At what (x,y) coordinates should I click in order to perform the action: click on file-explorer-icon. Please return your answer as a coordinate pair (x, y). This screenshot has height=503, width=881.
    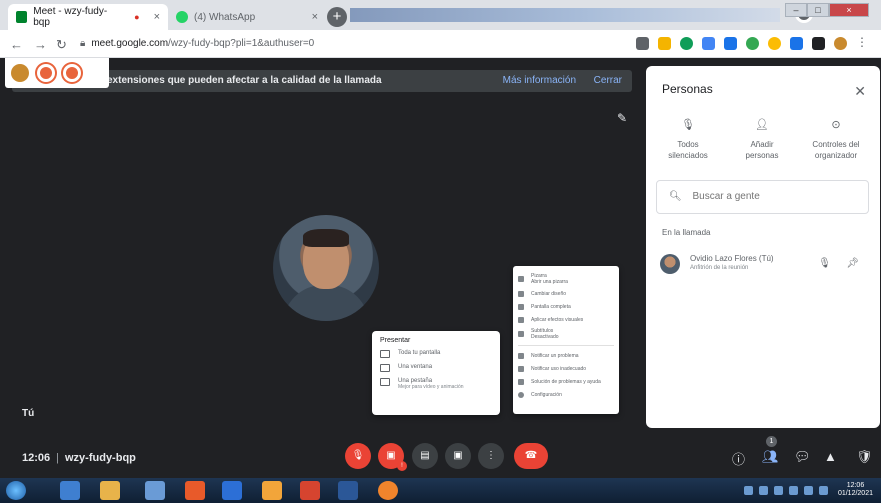
    Looking at the image, I should click on (110, 490).